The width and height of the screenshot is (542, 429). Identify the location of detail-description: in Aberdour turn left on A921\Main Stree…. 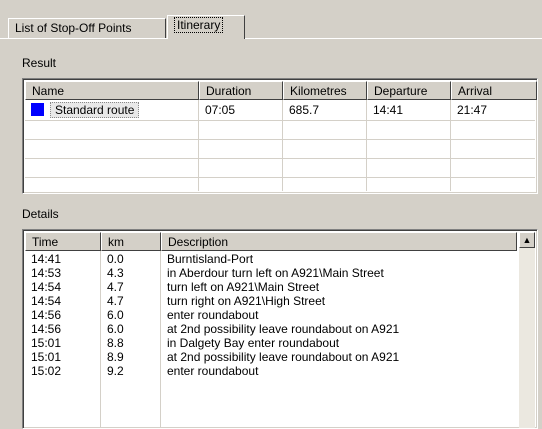
(275, 273).